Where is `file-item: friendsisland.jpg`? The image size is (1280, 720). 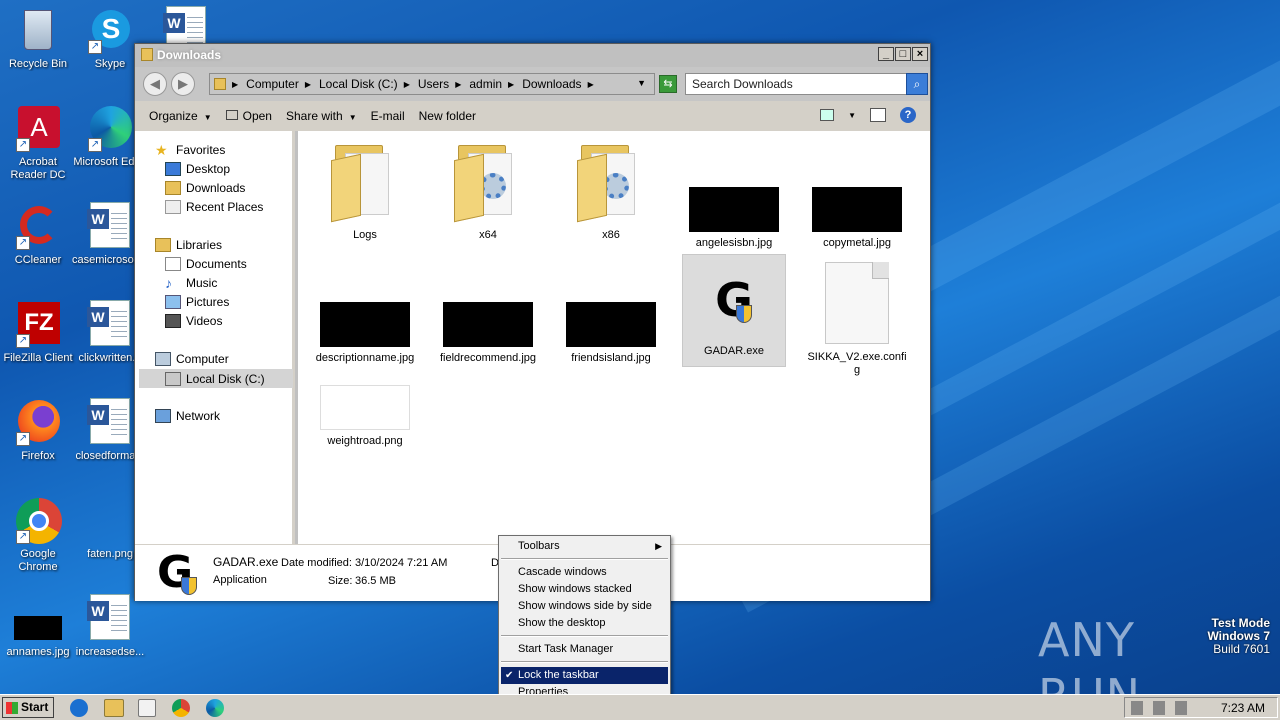
file-item: friendsisland.jpg is located at coordinates (611, 333).